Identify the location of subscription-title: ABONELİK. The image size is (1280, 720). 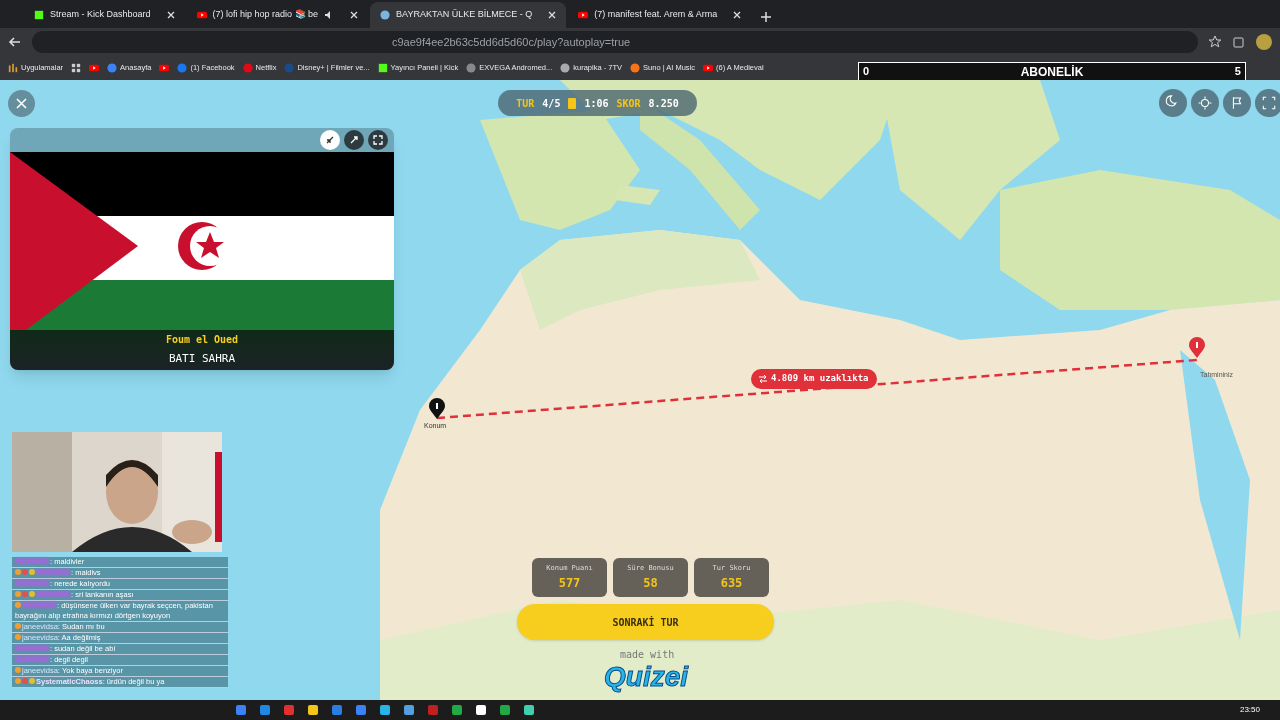
(1052, 72).